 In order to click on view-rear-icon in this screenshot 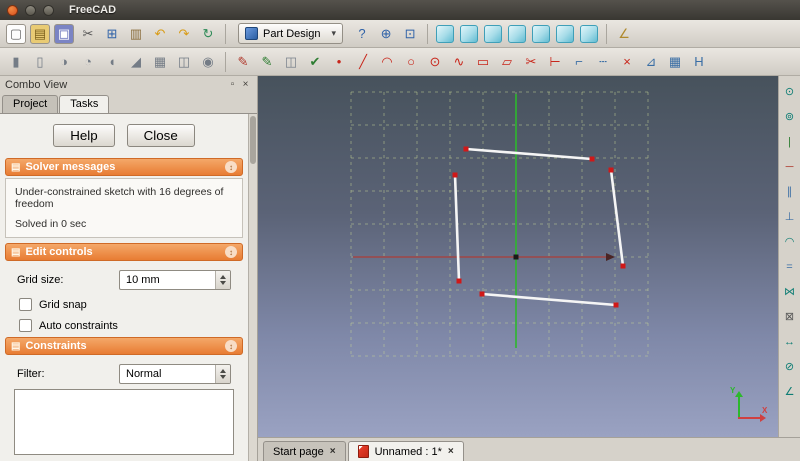, I will do `click(541, 33)`.